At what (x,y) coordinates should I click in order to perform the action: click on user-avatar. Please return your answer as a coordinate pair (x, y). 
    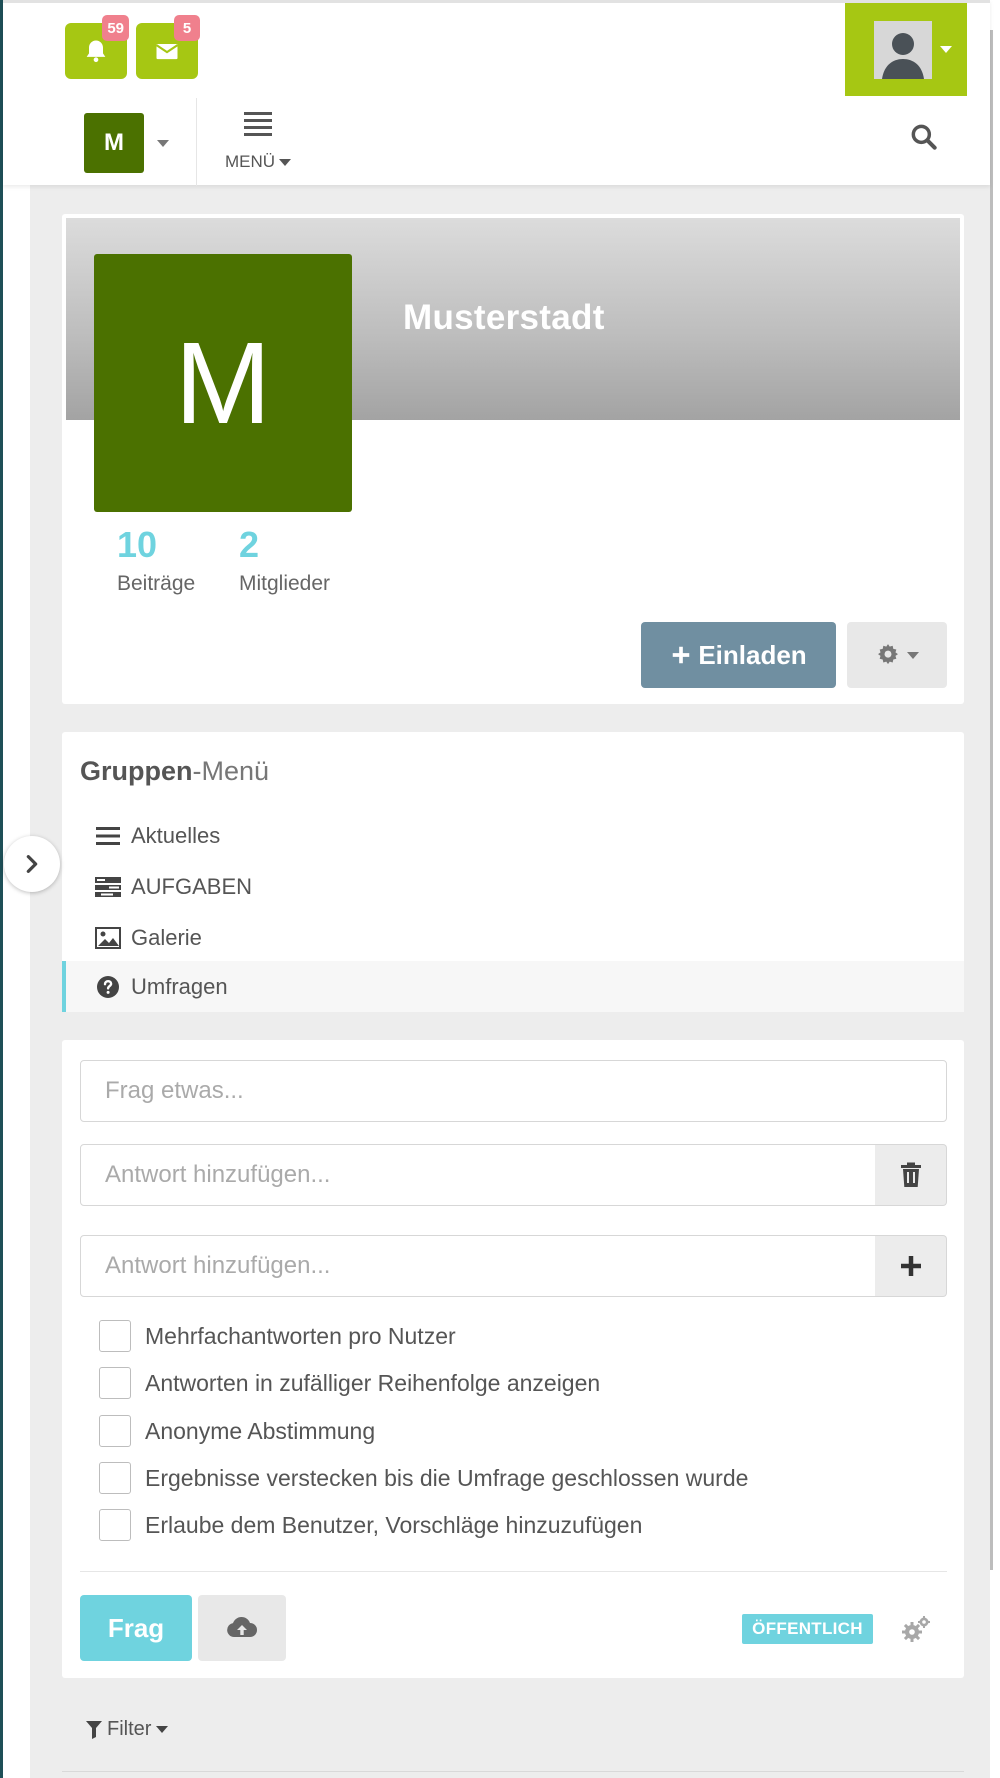
    Looking at the image, I should click on (903, 49).